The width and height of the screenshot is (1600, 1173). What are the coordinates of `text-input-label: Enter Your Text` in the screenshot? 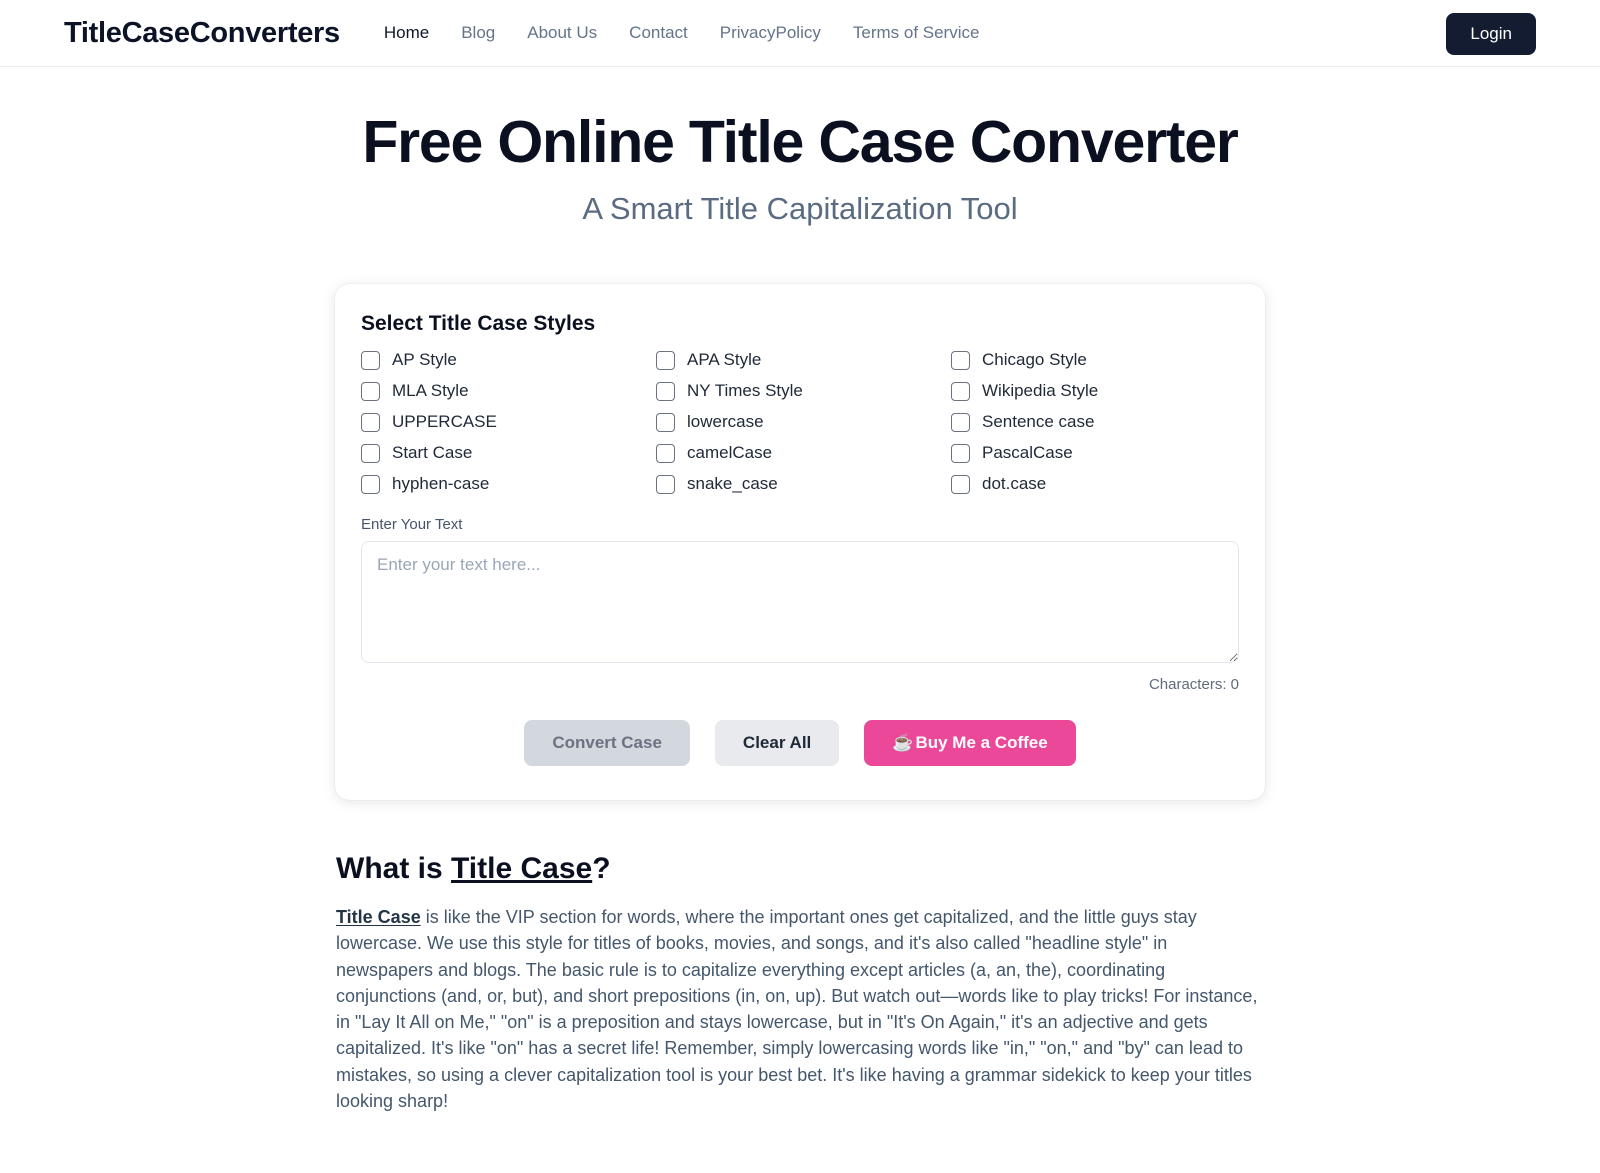 It's located at (412, 525).